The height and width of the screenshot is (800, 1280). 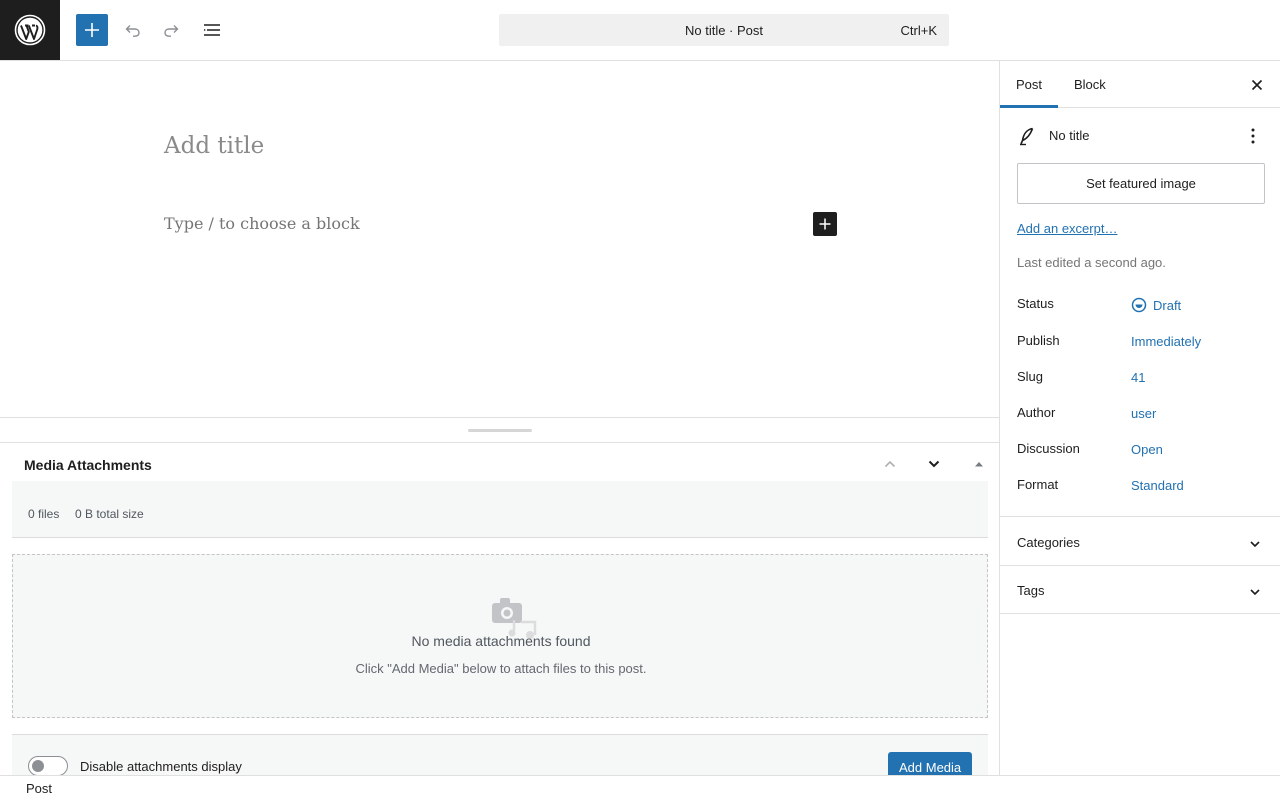 I want to click on meta-label: Author, so click(x=1036, y=412).